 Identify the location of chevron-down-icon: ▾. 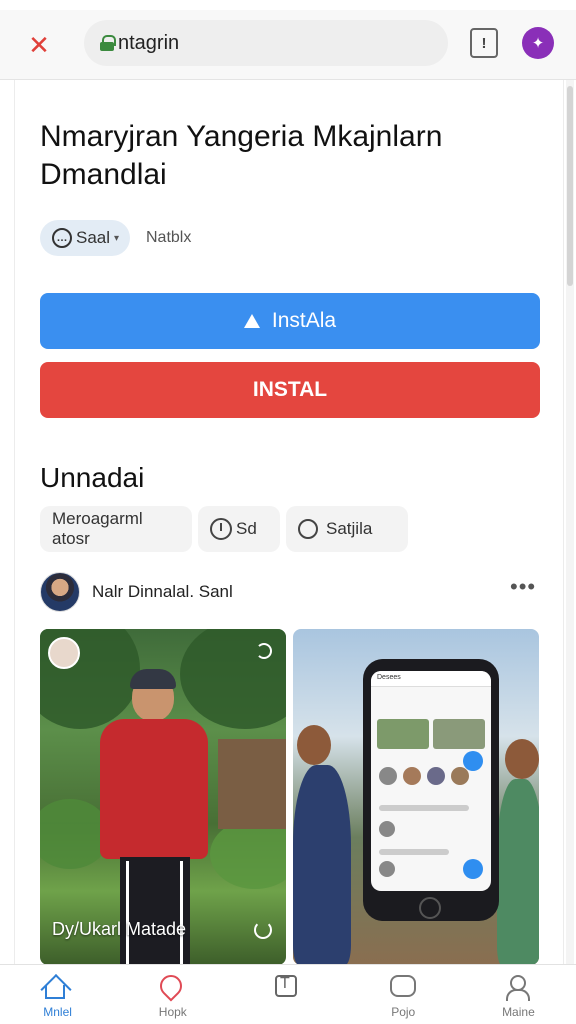
(117, 238).